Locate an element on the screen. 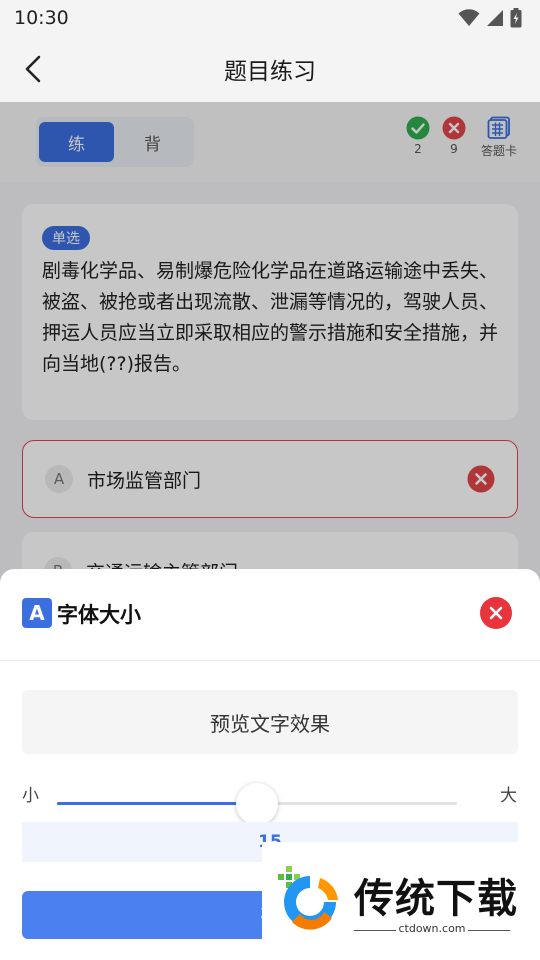 The height and width of the screenshot is (960, 540). font-size-slider-thumb is located at coordinates (257, 804).